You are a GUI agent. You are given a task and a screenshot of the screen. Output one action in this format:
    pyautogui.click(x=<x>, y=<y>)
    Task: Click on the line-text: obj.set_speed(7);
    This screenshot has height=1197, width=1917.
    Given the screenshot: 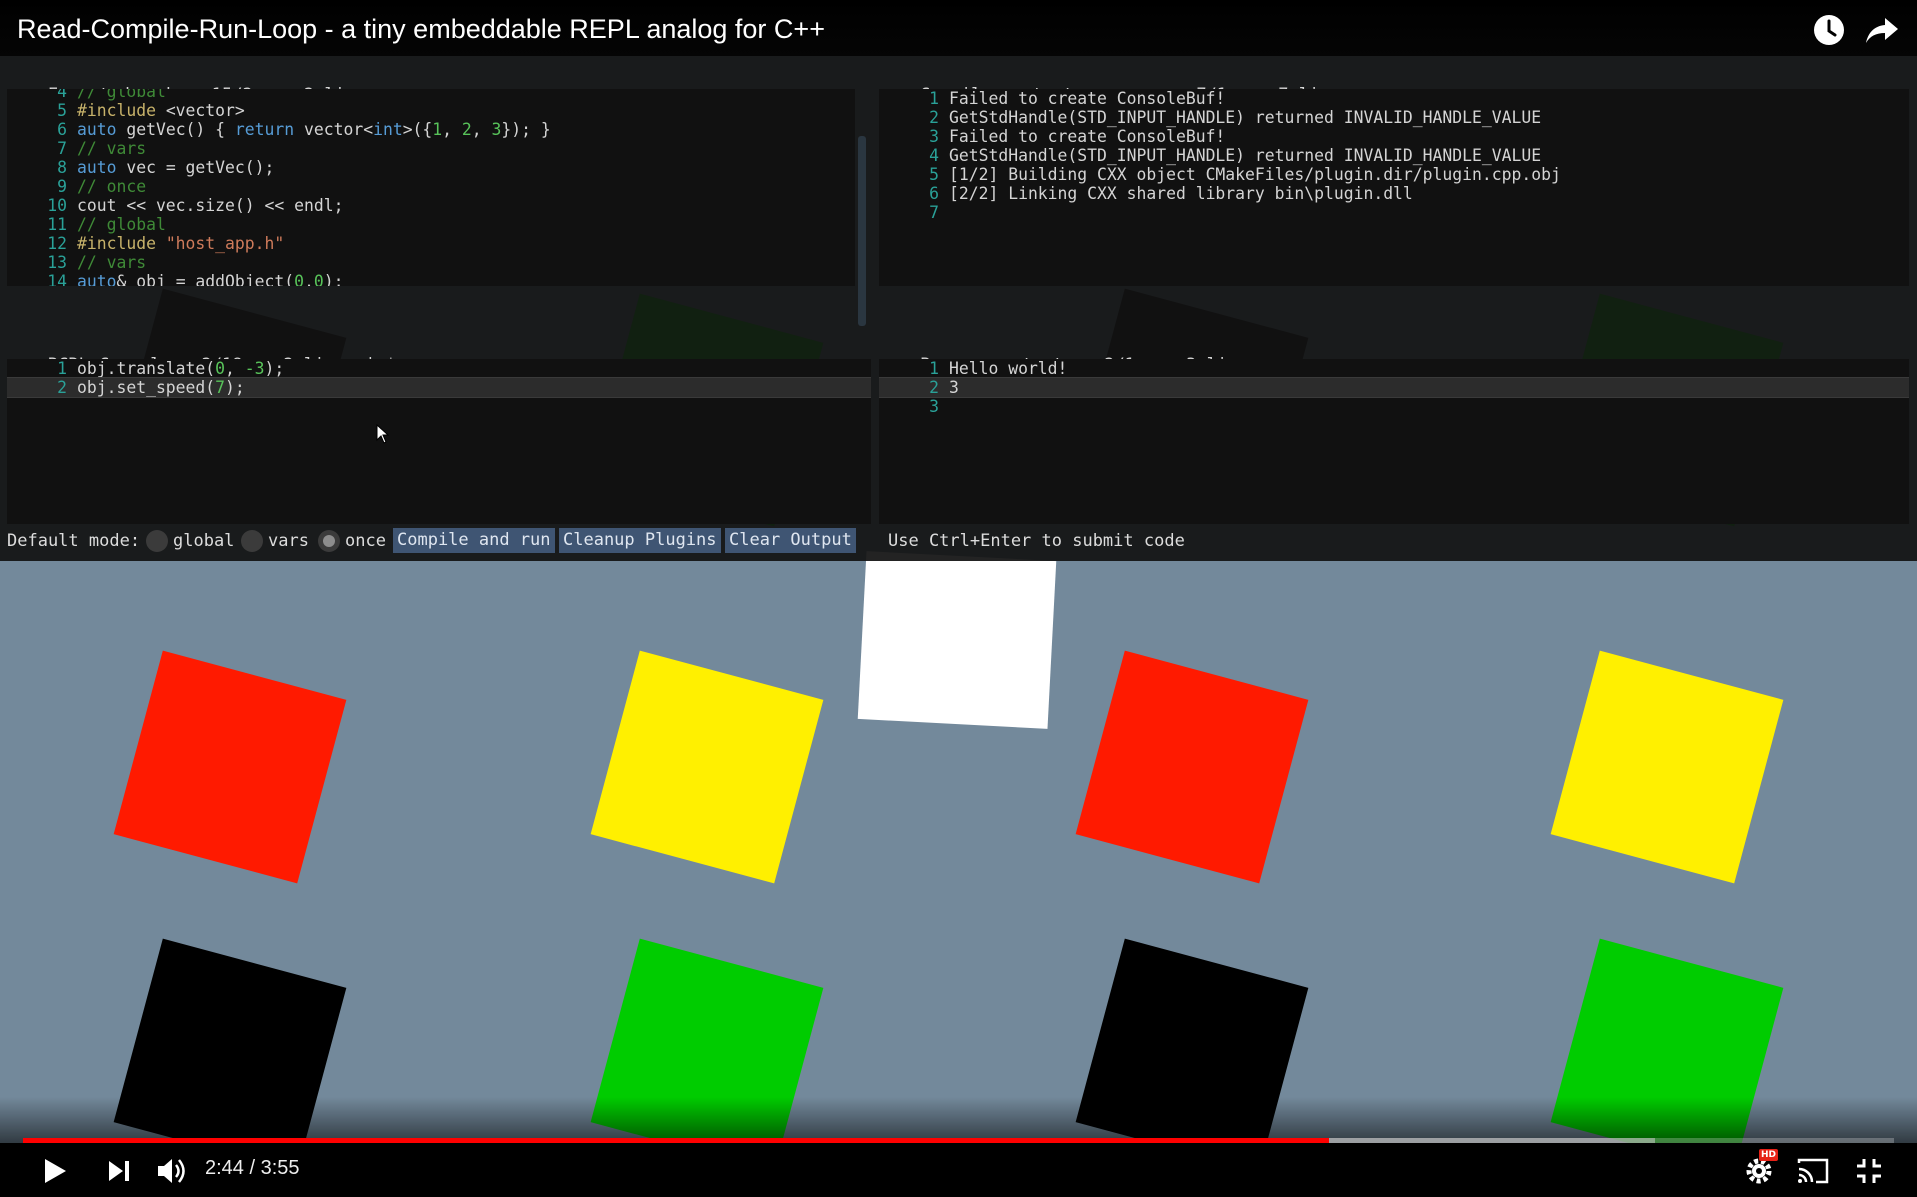 What is the action you would take?
    pyautogui.click(x=161, y=387)
    